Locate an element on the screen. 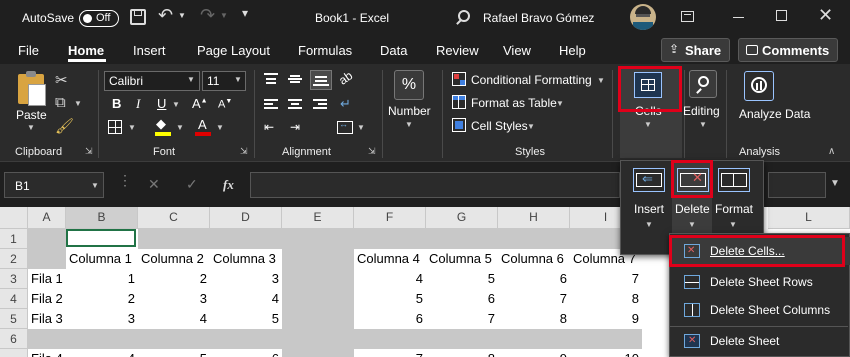  conditional-formatting-label: Conditional Formatting is located at coordinates (531, 80).